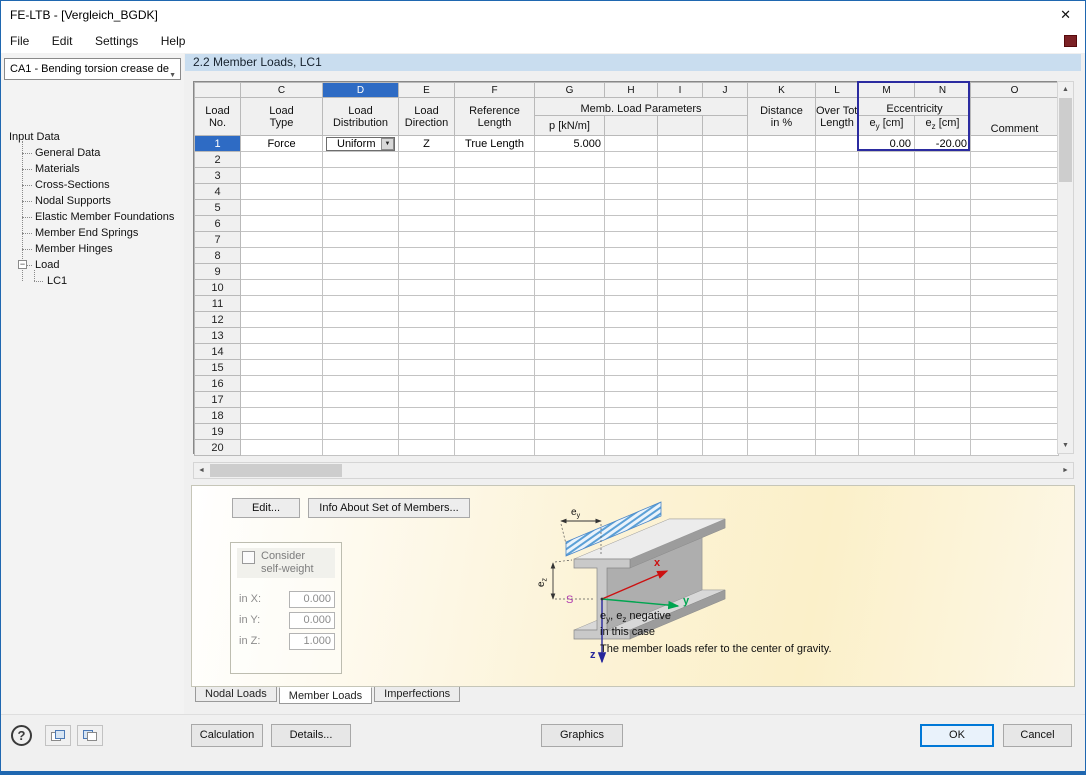  I want to click on row-number-3: 3, so click(217, 175).